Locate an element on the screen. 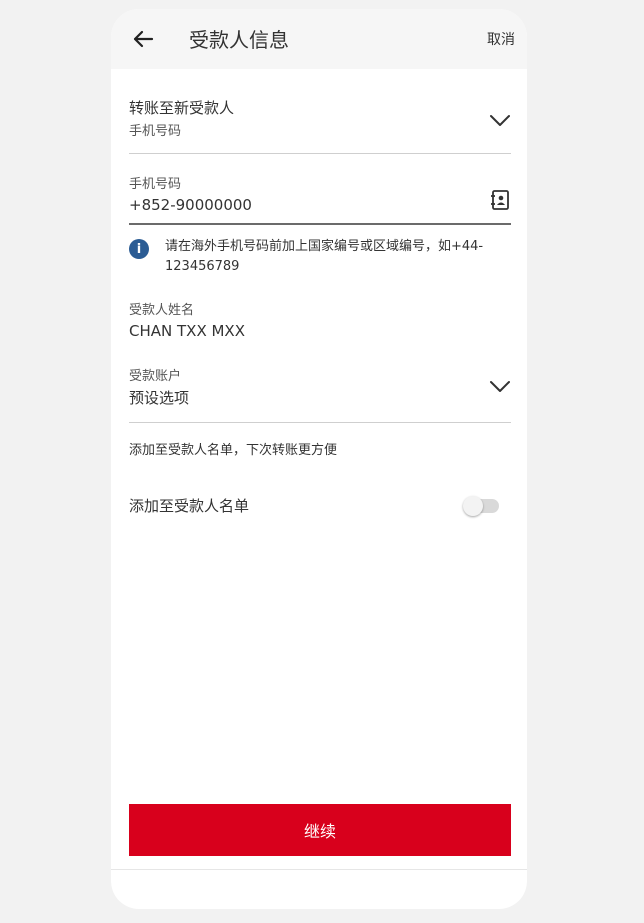  cancel-button: 取消 is located at coordinates (501, 39).